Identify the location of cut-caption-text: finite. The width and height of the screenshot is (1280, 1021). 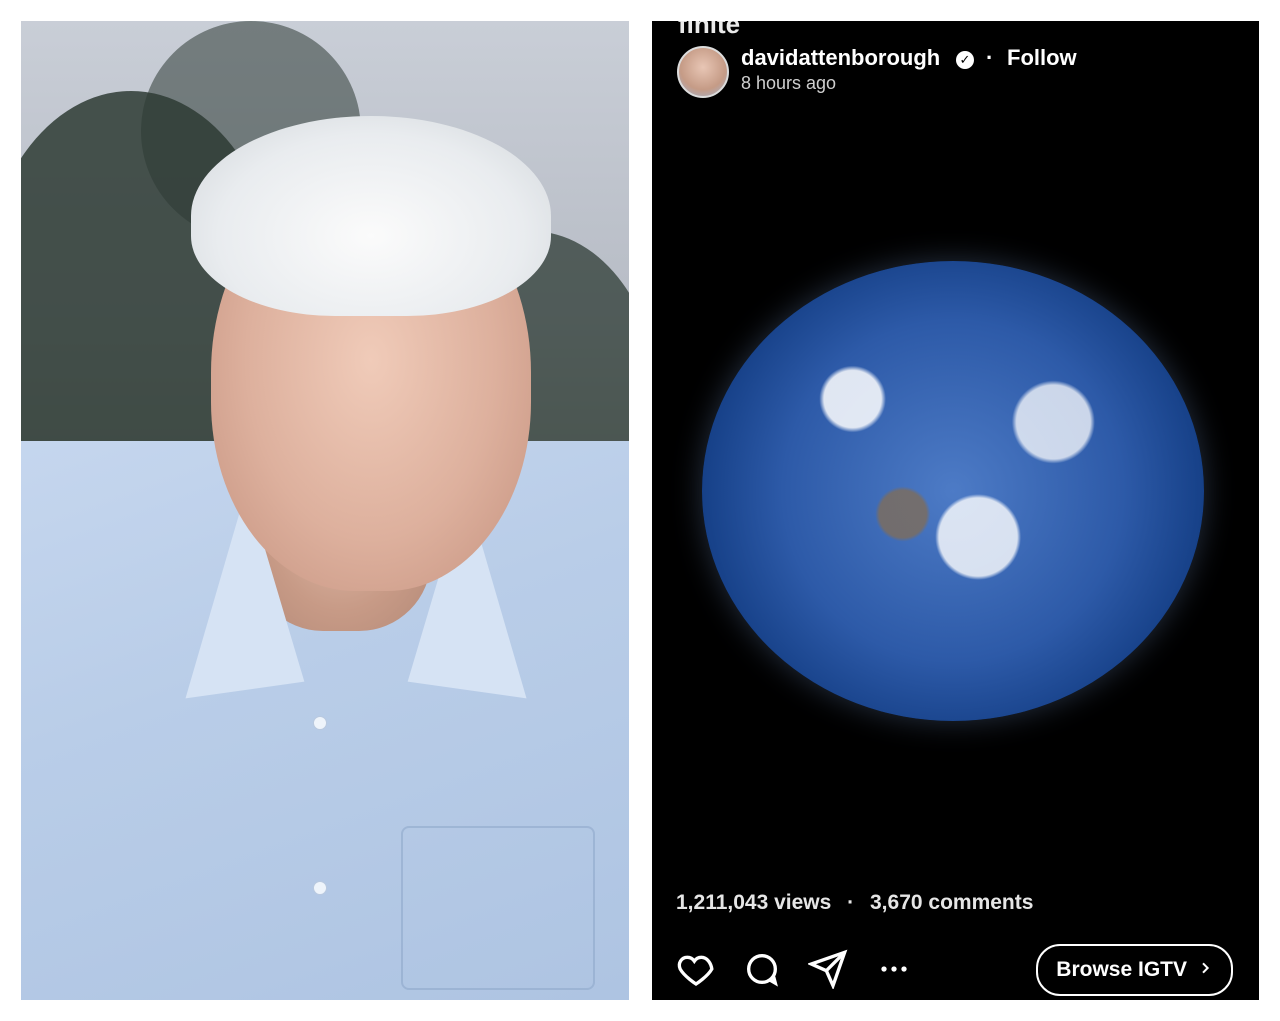
(709, 30).